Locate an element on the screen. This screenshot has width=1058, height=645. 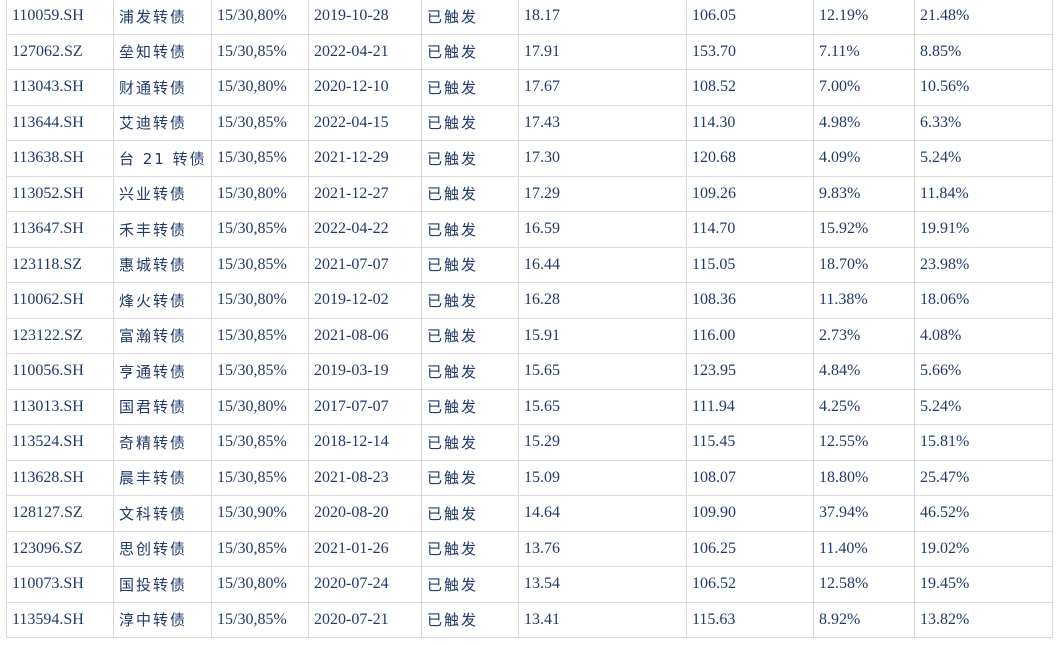
date-cell: 2020-07-21 is located at coordinates (365, 619).